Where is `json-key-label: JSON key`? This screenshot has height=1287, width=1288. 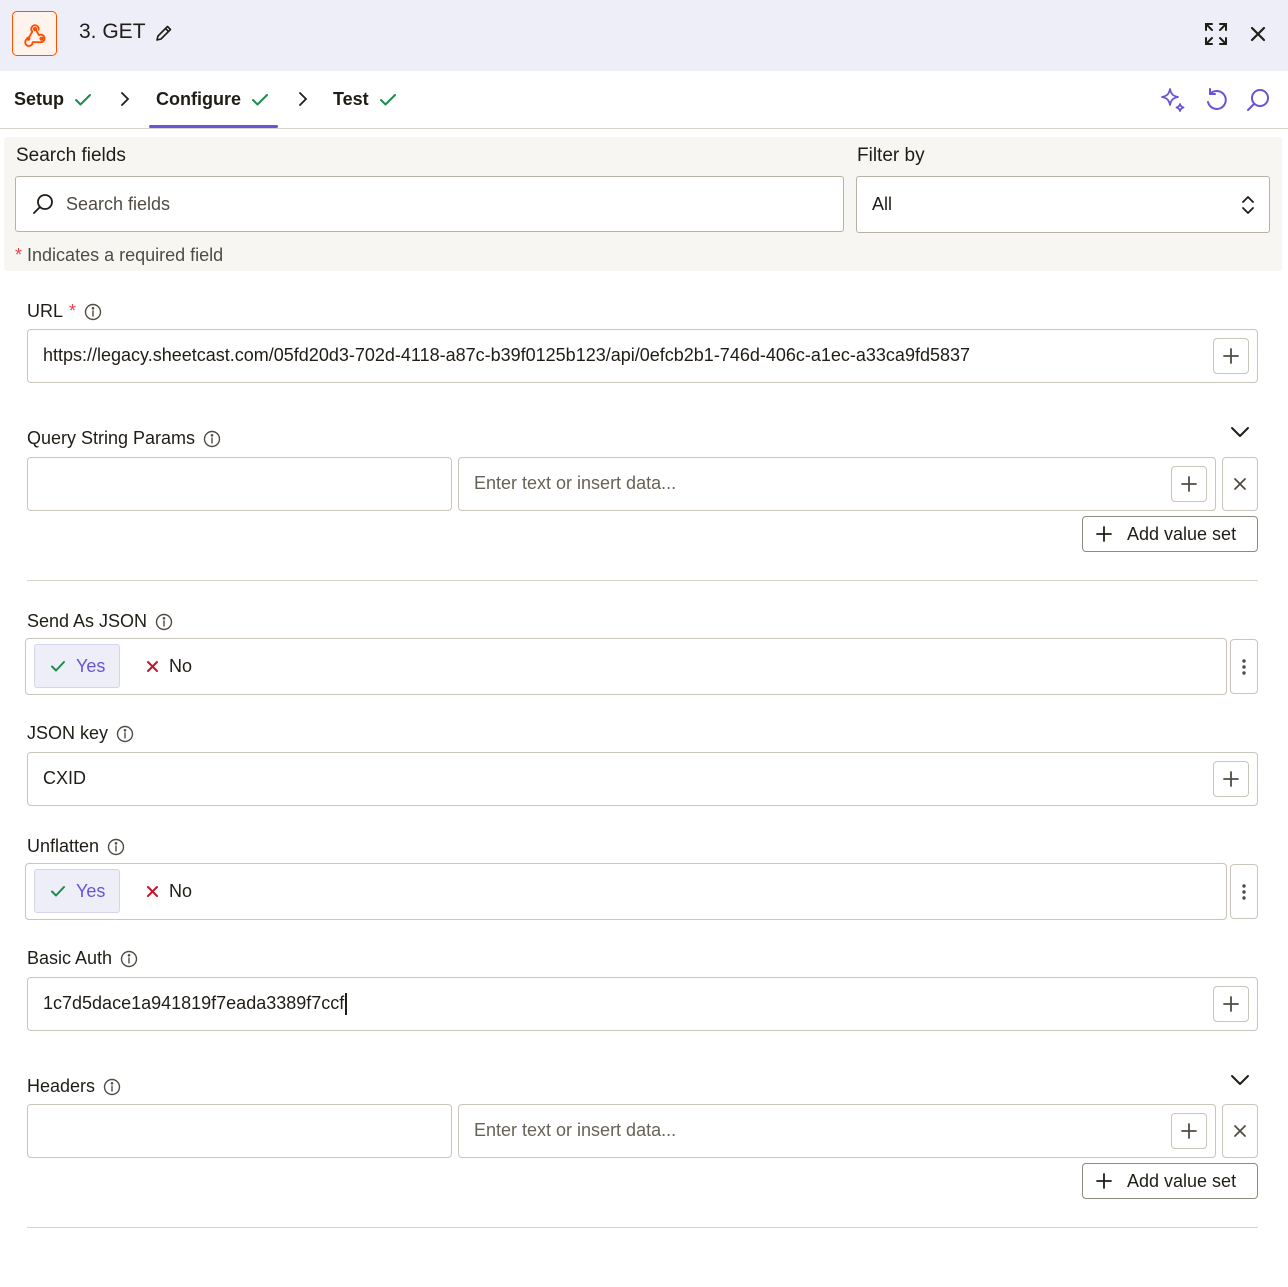 json-key-label: JSON key is located at coordinates (80, 733).